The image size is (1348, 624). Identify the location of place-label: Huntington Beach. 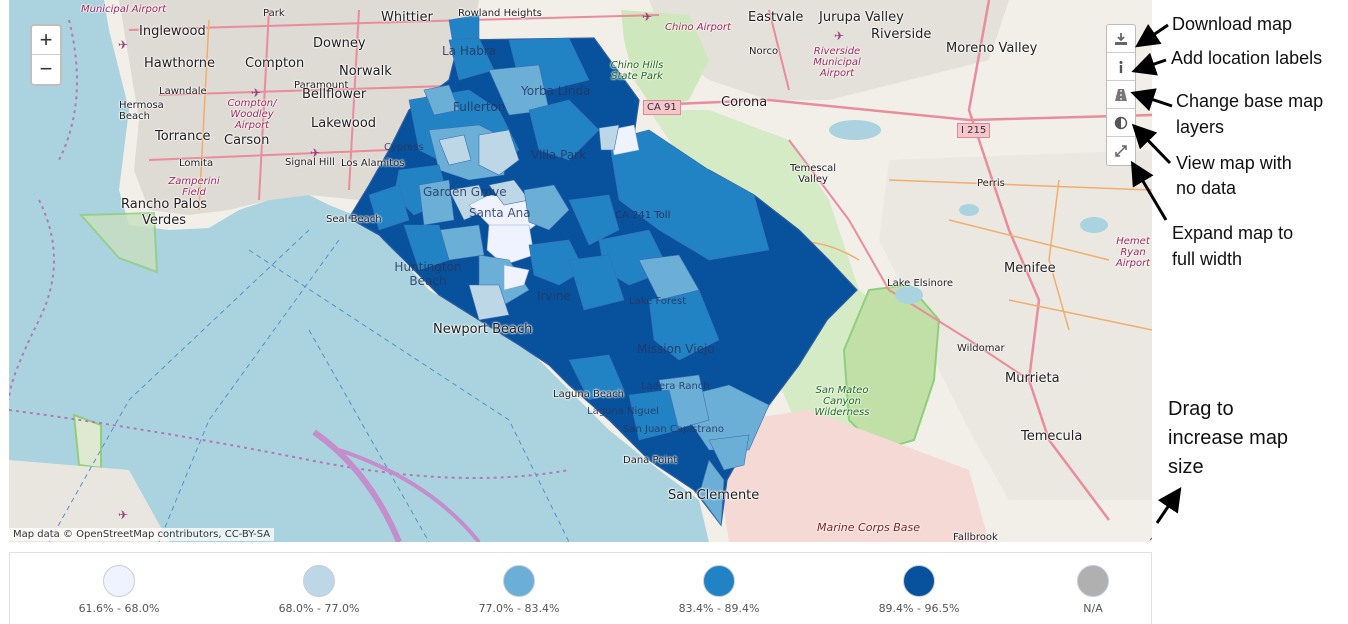
(428, 274).